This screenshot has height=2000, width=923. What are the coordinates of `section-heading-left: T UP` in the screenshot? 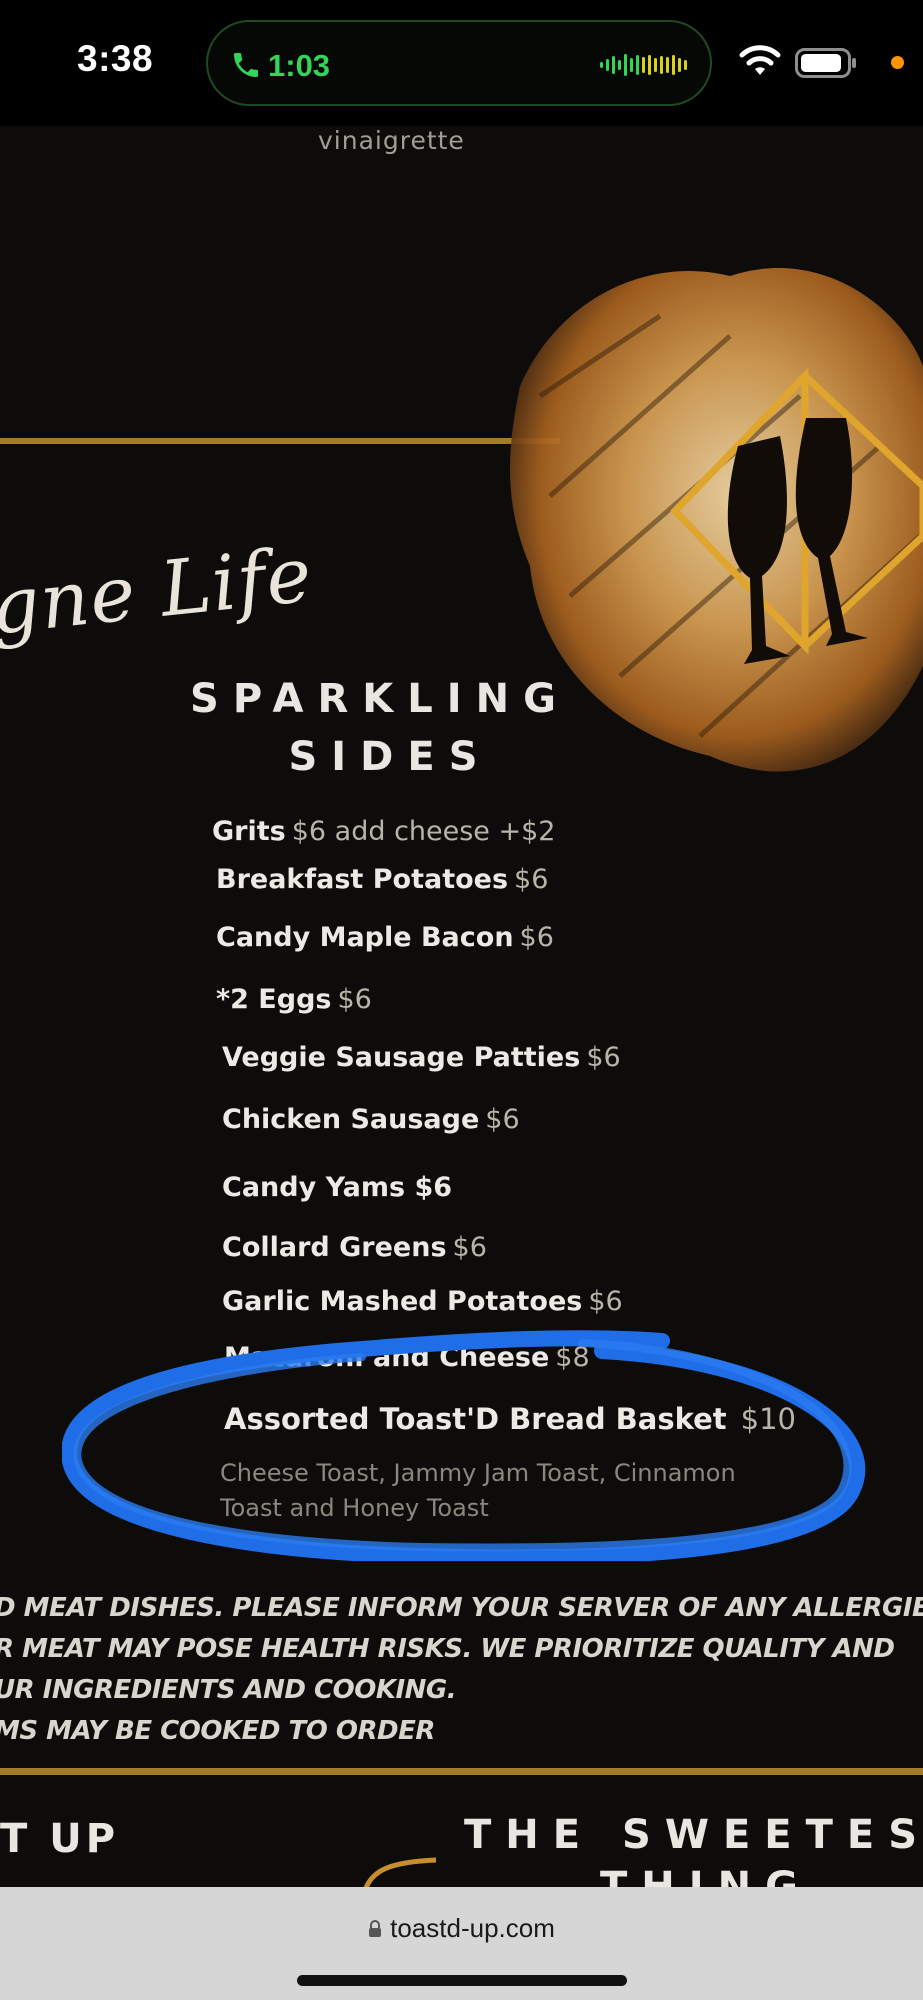 It's located at (60, 1839).